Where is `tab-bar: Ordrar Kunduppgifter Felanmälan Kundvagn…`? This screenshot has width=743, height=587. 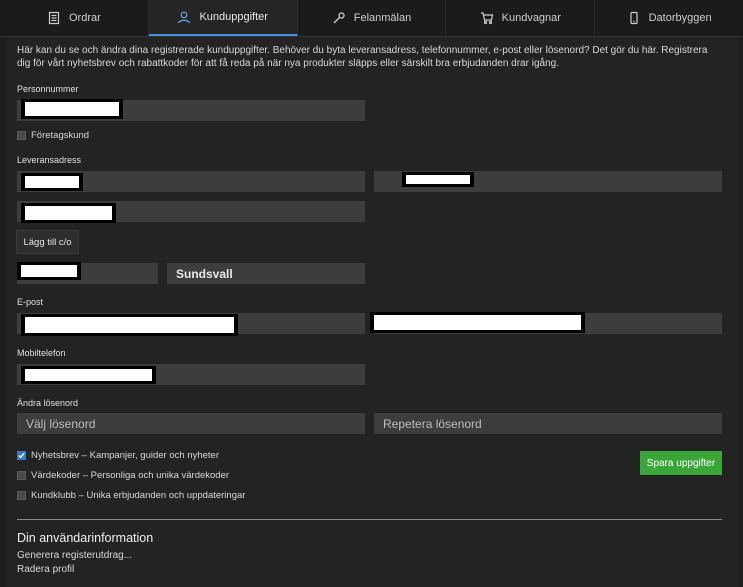 tab-bar: Ordrar Kunduppgifter Felanmälan Kundvagn… is located at coordinates (371, 18).